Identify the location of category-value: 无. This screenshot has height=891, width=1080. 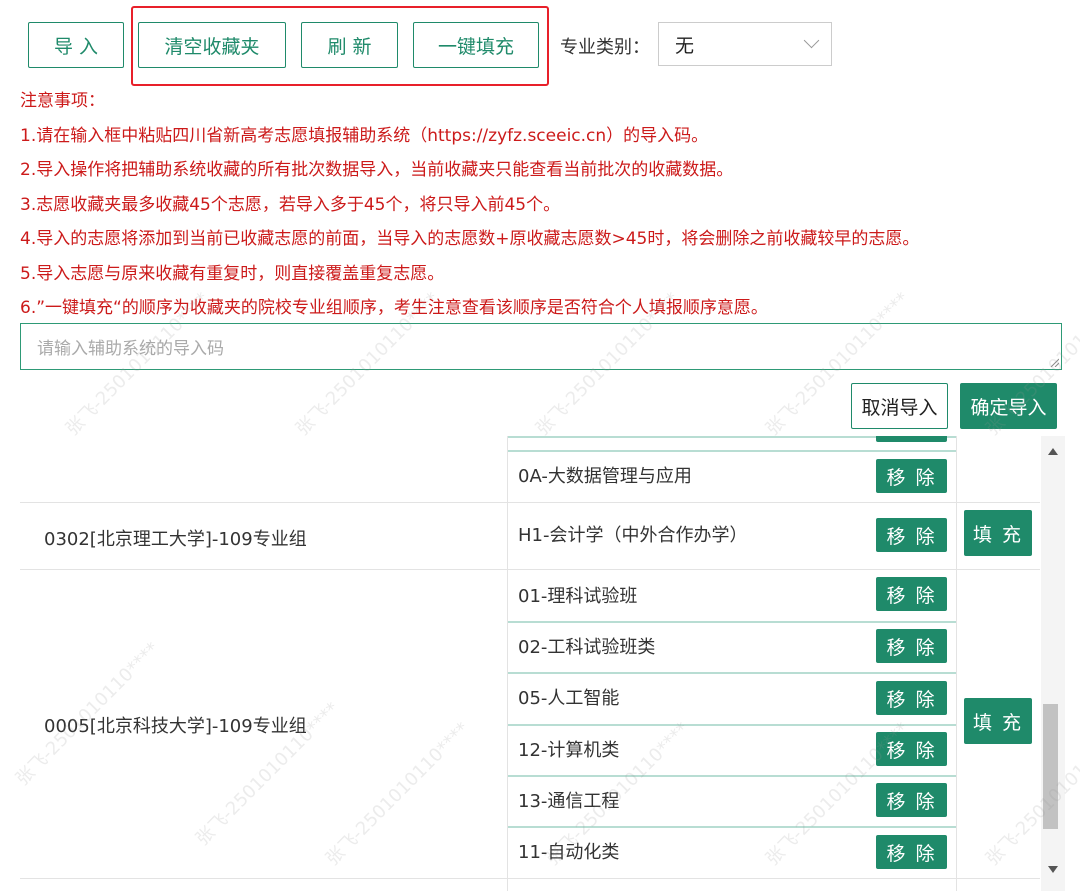
(685, 45).